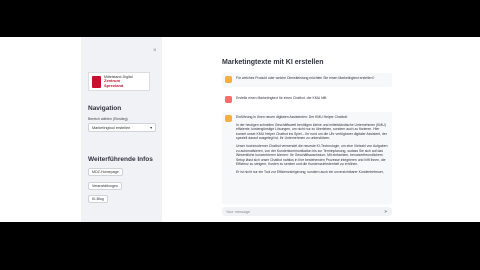 Image resolution: width=480 pixels, height=270 pixels. Describe the element at coordinates (111, 127) in the screenshot. I see `select-value: Marketingtool erstellen` at that location.